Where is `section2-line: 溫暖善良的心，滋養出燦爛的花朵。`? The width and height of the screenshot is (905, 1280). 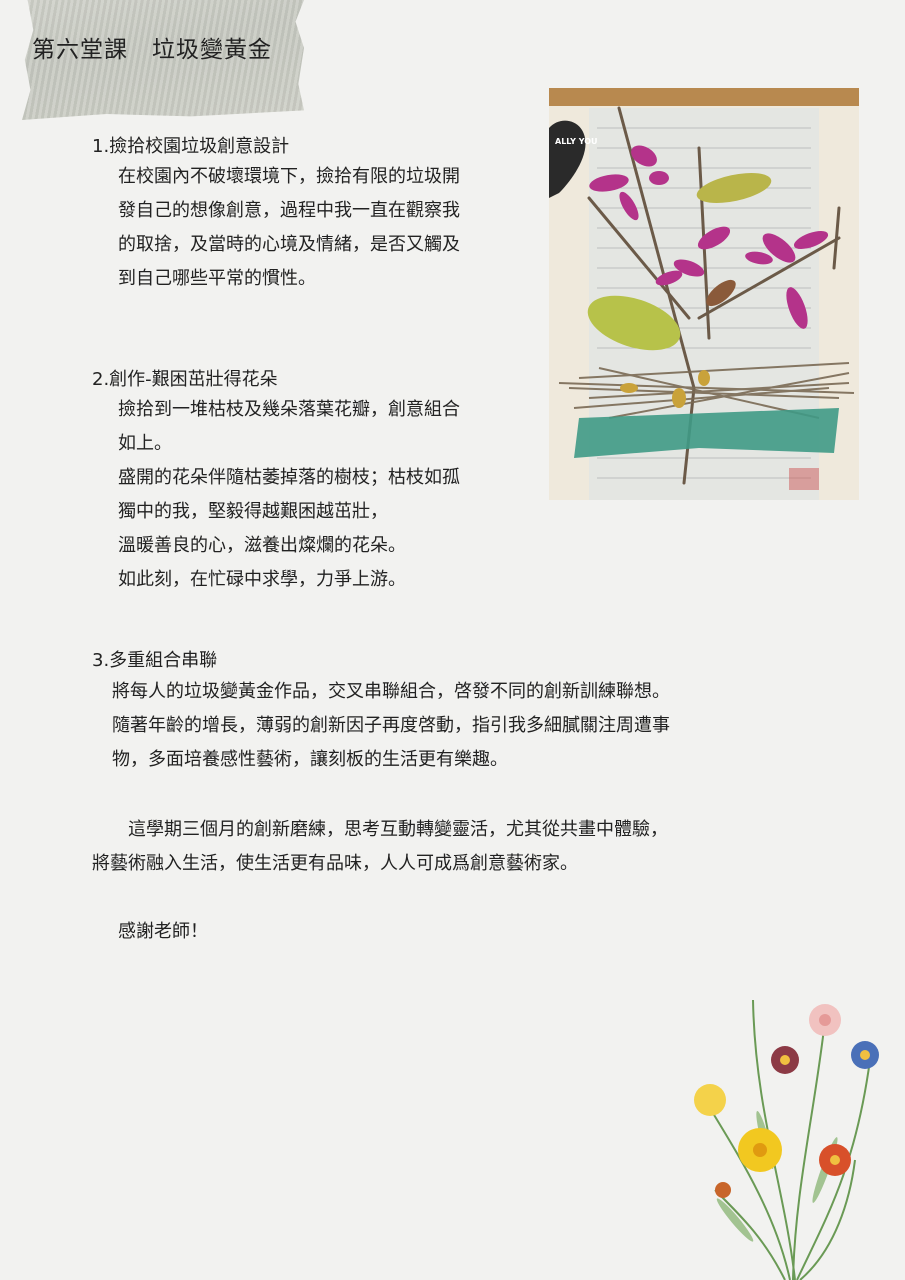
section2-line: 溫暖善良的心，滋養出燦爛的花朵。 is located at coordinates (262, 545).